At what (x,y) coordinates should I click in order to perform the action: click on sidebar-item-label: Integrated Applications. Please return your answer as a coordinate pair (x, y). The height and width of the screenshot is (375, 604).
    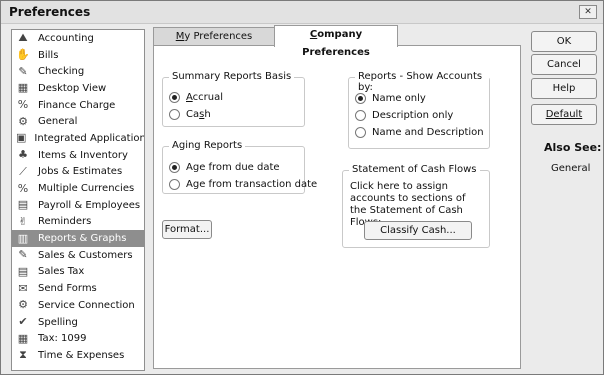
    Looking at the image, I should click on (89, 138).